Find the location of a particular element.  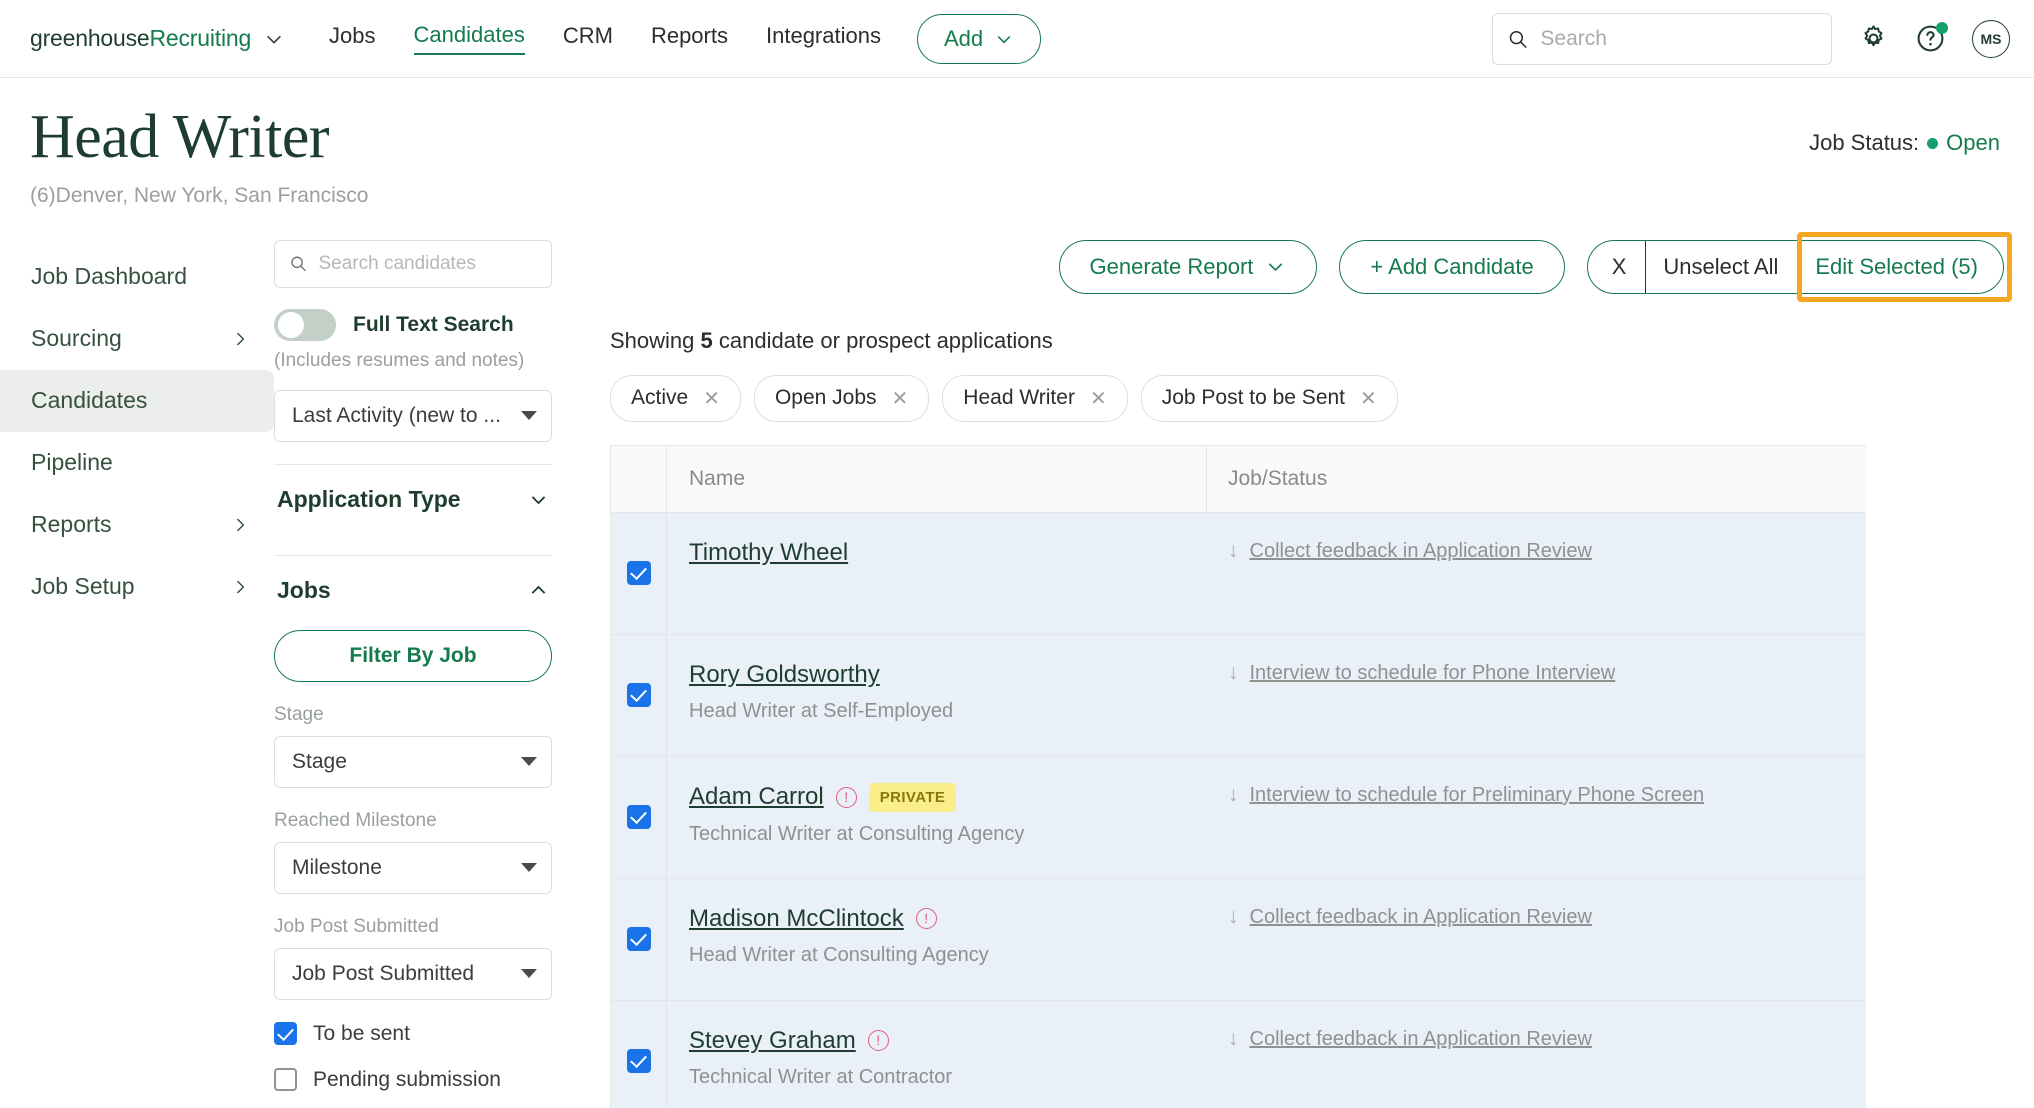

section-jobs: Jobs is located at coordinates (413, 590).